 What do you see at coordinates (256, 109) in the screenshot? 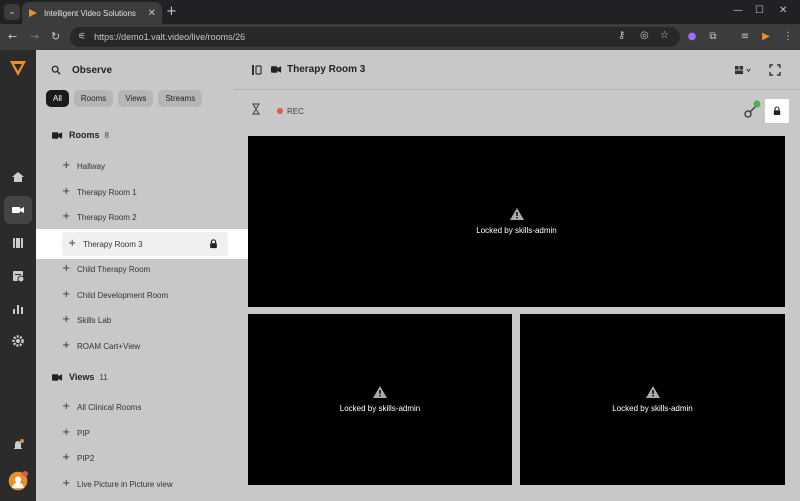
I see `hourglass-icon` at bounding box center [256, 109].